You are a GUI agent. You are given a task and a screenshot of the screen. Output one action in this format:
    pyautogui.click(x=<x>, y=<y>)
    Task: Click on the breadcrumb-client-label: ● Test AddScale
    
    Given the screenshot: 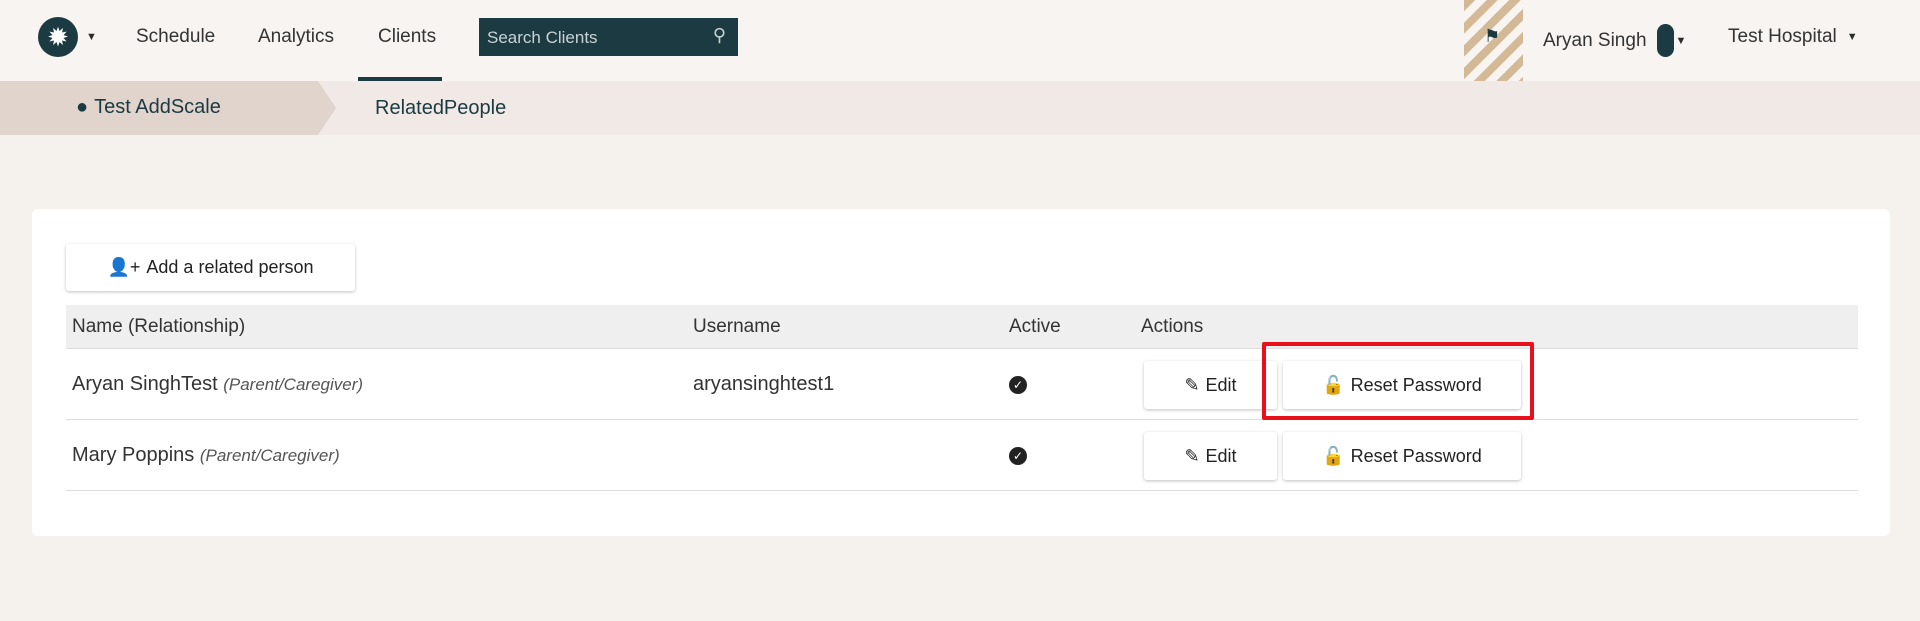 What is the action you would take?
    pyautogui.click(x=148, y=107)
    